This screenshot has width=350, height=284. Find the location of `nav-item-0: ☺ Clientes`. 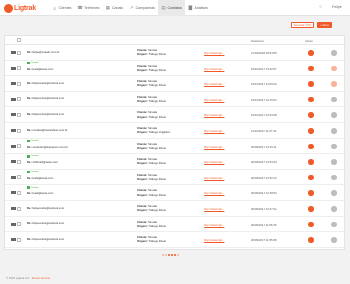

nav-item-0: ☺ Clientes is located at coordinates (61, 8).